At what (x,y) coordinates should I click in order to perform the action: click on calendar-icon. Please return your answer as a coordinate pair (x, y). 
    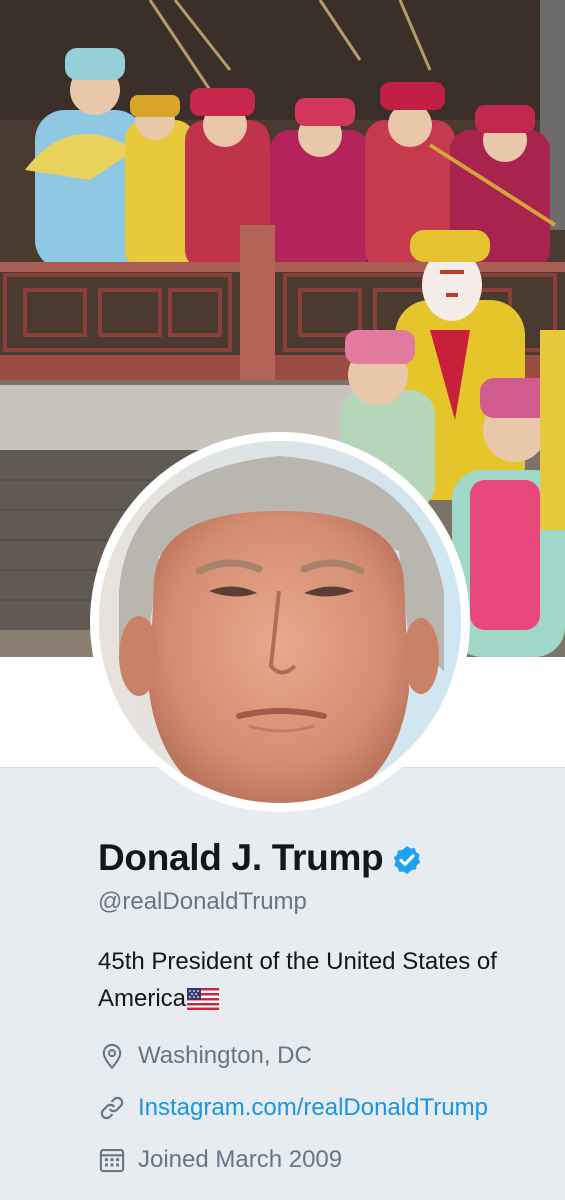
    Looking at the image, I should click on (112, 1161).